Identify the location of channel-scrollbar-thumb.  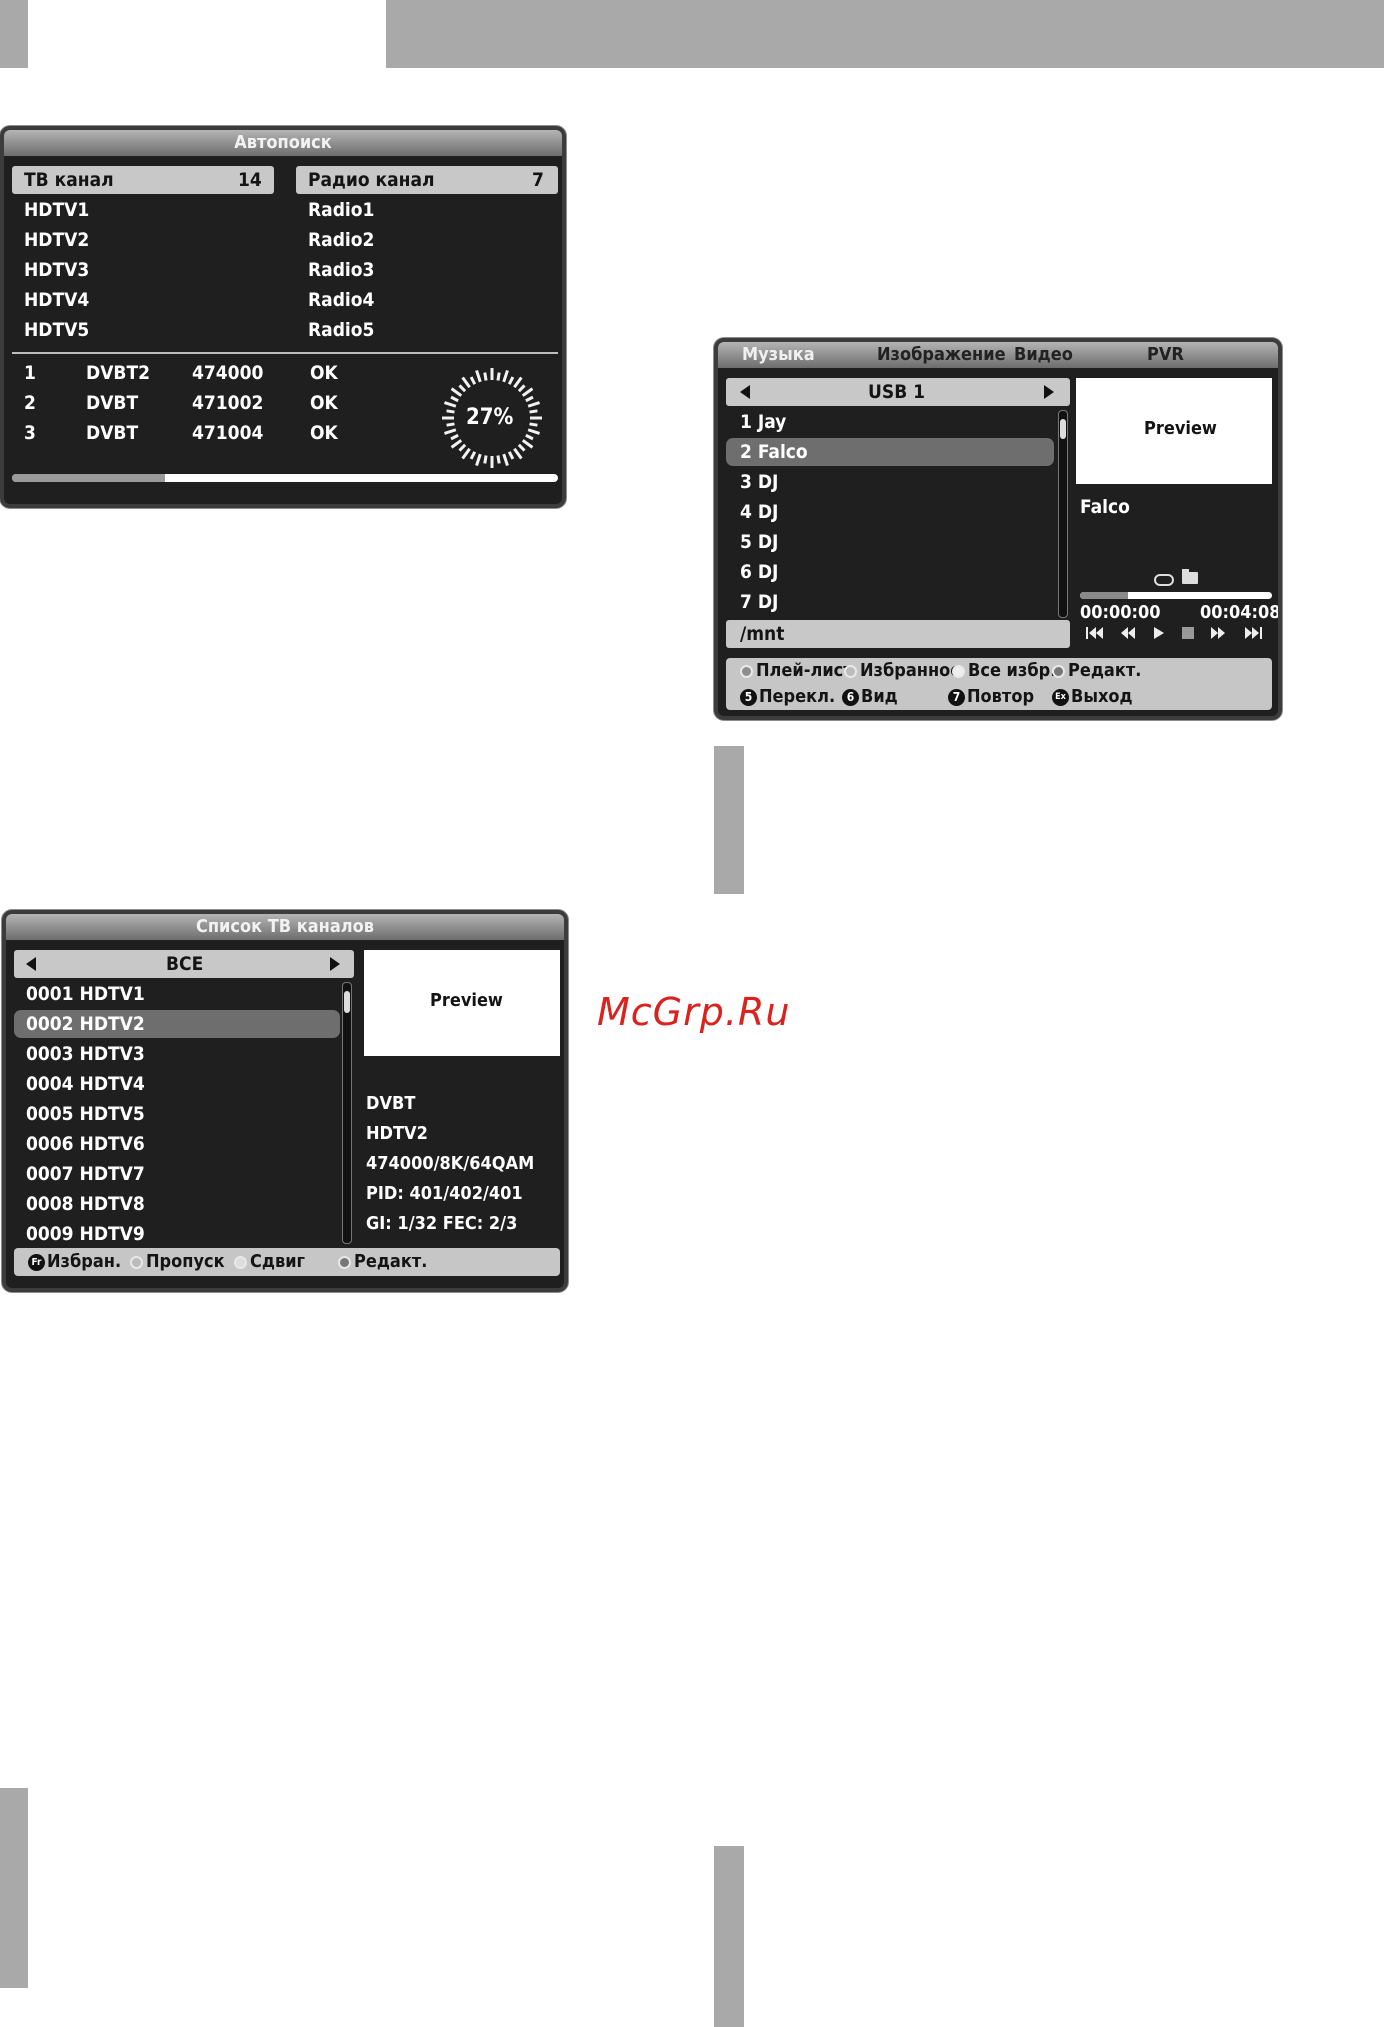
(347, 1002).